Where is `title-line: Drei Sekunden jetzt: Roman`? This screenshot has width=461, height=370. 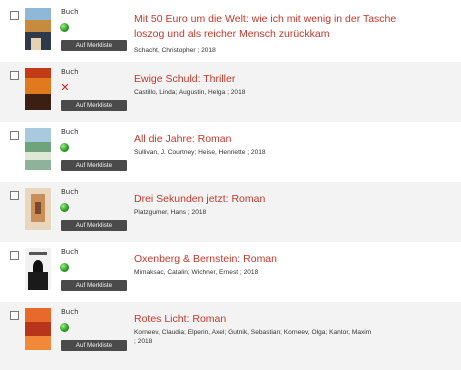
title-line: Drei Sekunden jetzt: Roman is located at coordinates (200, 199).